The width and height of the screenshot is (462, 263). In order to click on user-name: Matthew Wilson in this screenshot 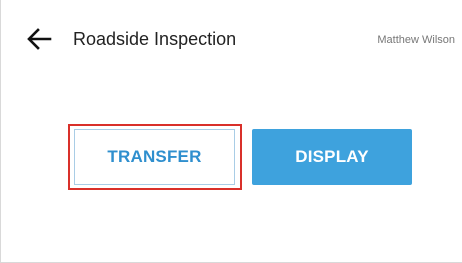, I will do `click(416, 40)`.